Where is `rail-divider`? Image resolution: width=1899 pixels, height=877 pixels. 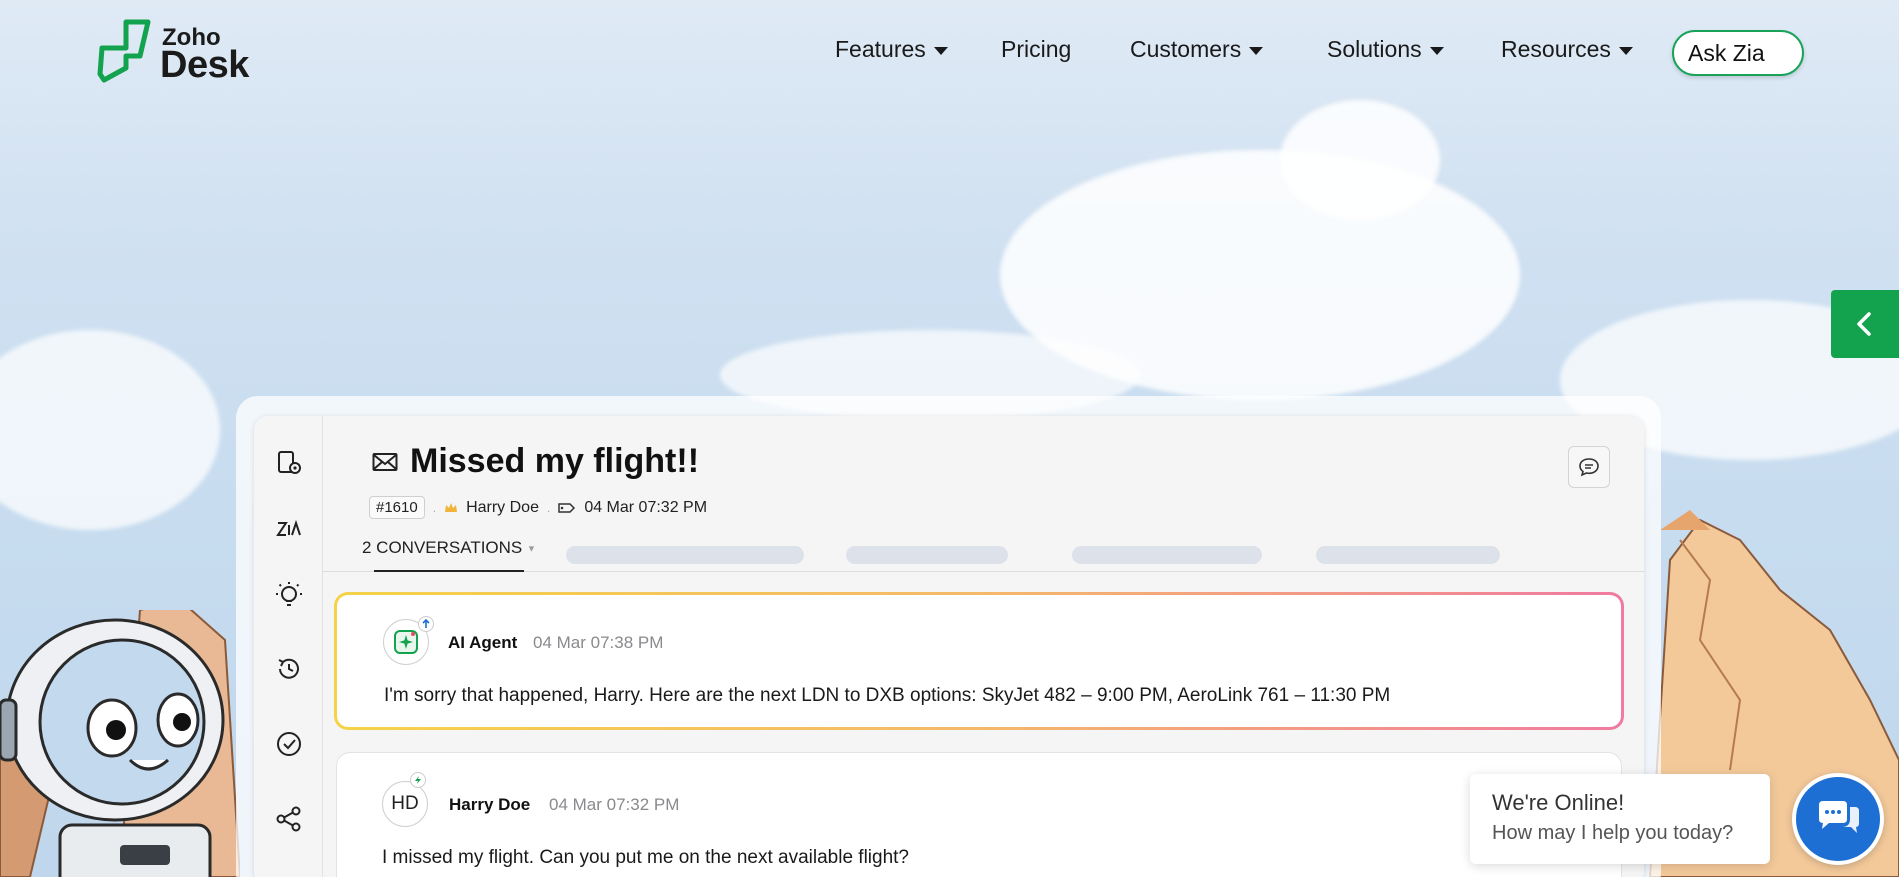
rail-divider is located at coordinates (322, 646).